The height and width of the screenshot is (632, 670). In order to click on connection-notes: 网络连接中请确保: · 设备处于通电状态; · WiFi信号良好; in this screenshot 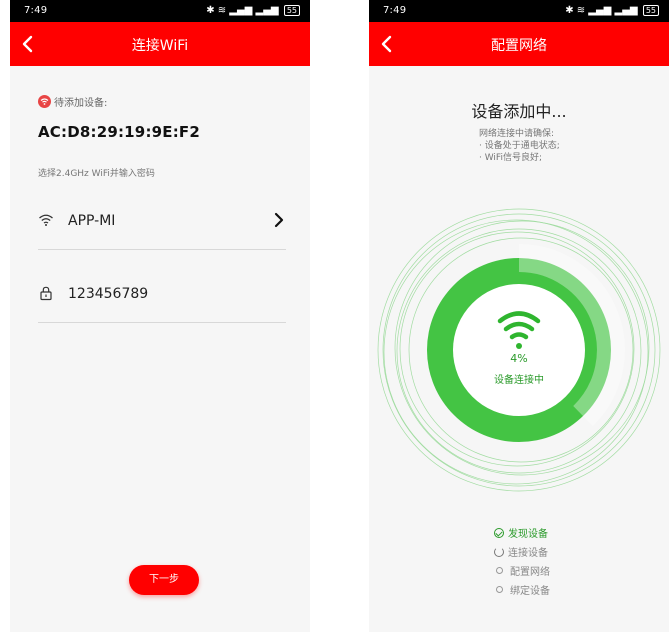, I will do `click(519, 146)`.